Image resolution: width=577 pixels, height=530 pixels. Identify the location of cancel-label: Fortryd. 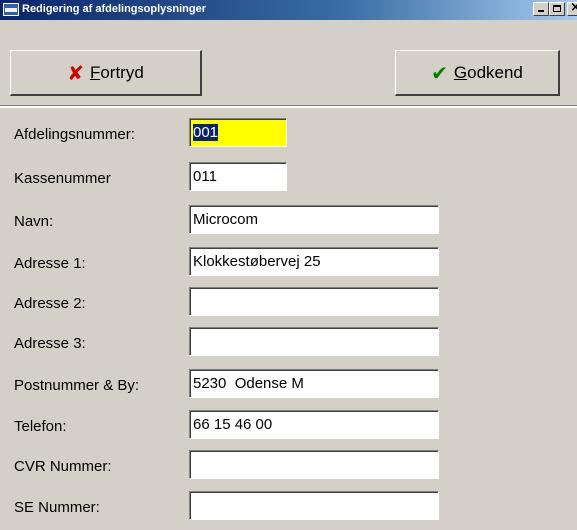
(117, 73).